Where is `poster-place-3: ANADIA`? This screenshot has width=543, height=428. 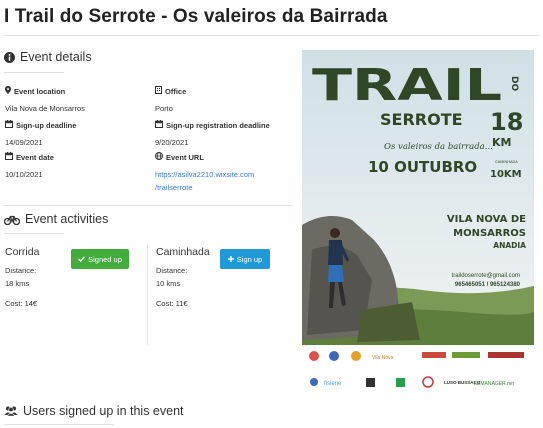 poster-place-3: ANADIA is located at coordinates (509, 245).